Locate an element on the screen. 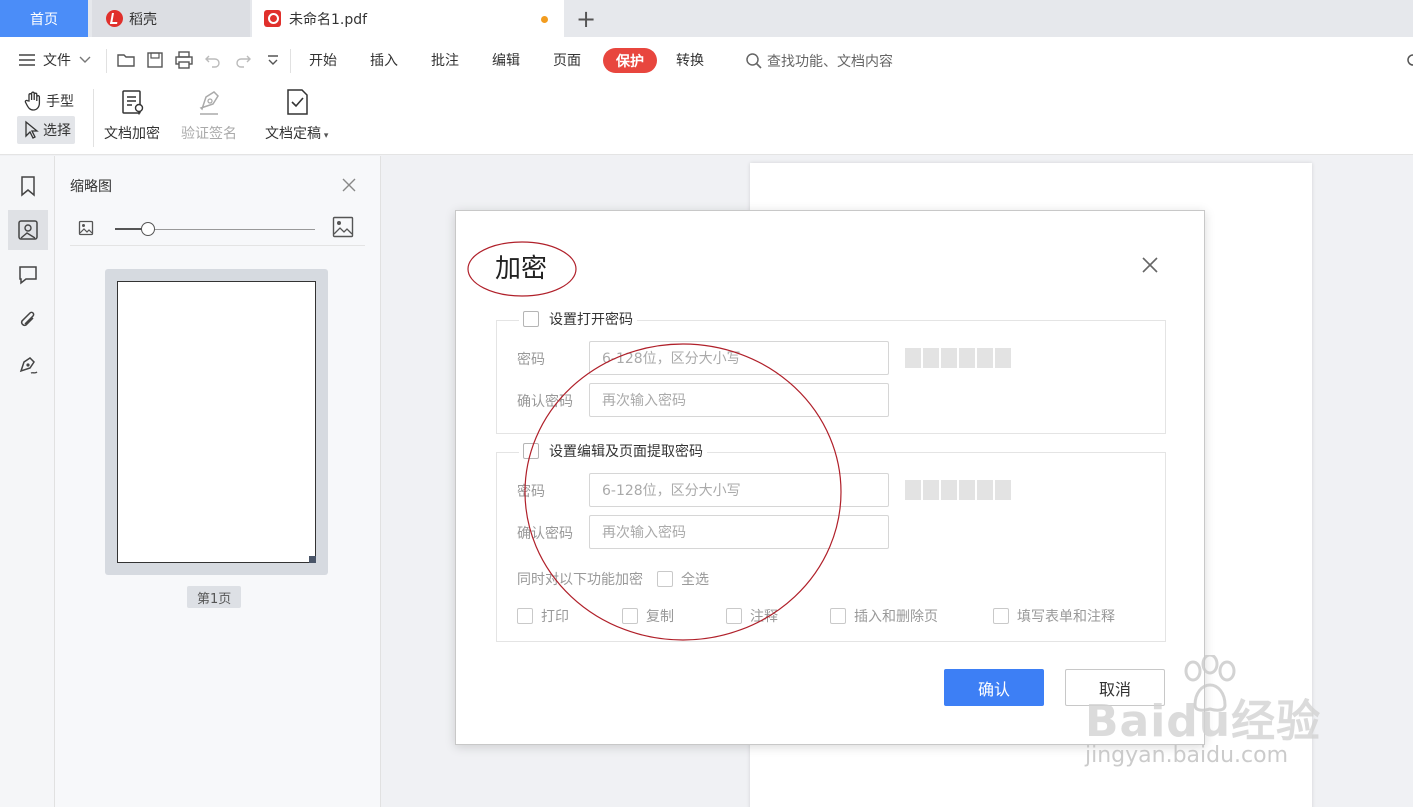 Image resolution: width=1413 pixels, height=807 pixels. more-chevron-icon is located at coordinates (273, 60).